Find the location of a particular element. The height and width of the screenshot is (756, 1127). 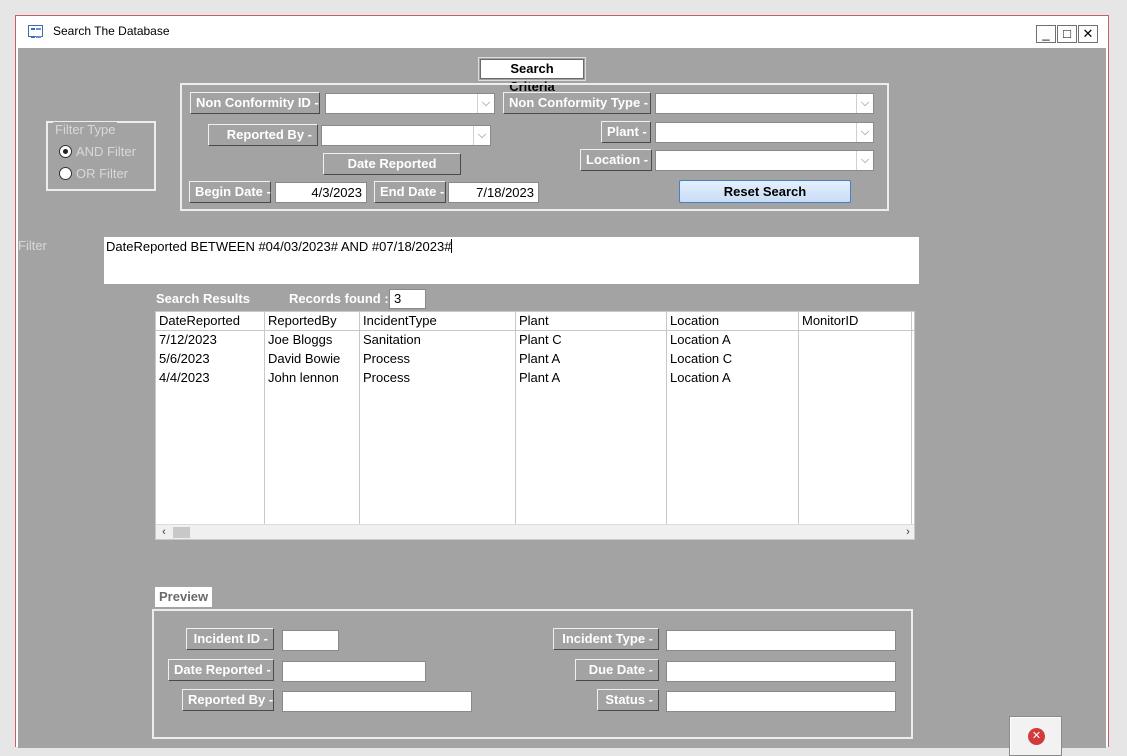

location-label: Location - is located at coordinates (616, 160).